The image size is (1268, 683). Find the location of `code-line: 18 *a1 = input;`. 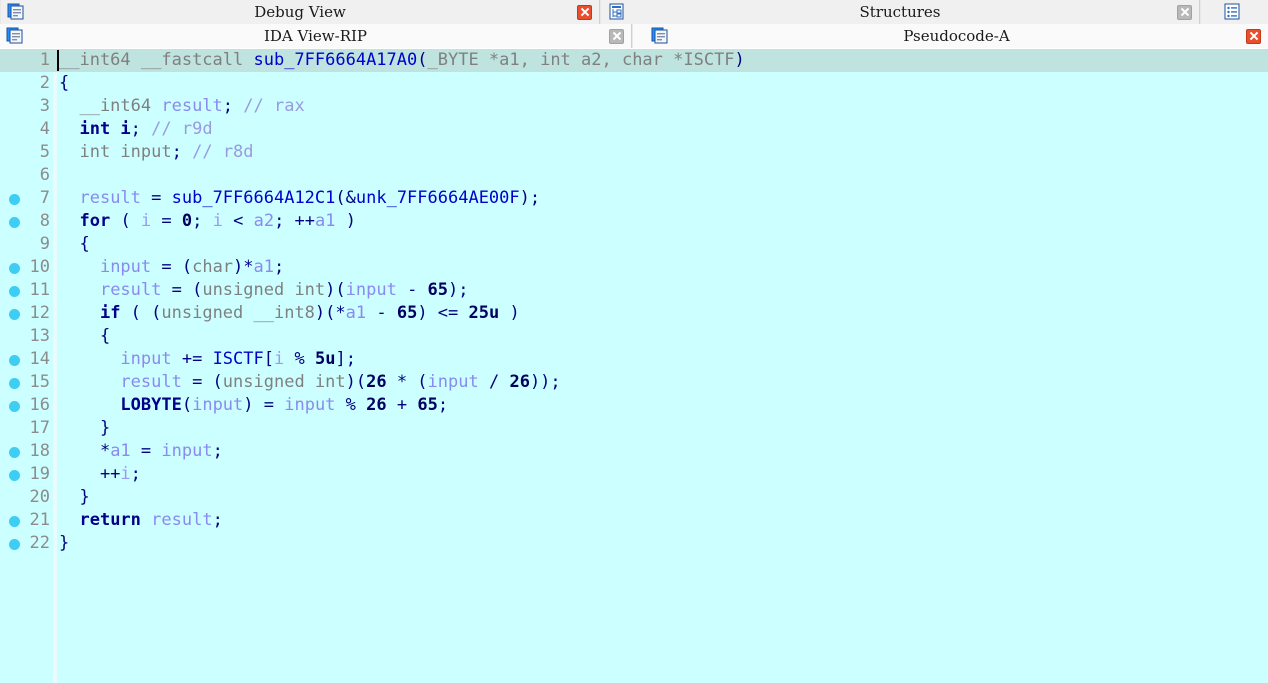

code-line: 18 *a1 = input; is located at coordinates (634, 451).